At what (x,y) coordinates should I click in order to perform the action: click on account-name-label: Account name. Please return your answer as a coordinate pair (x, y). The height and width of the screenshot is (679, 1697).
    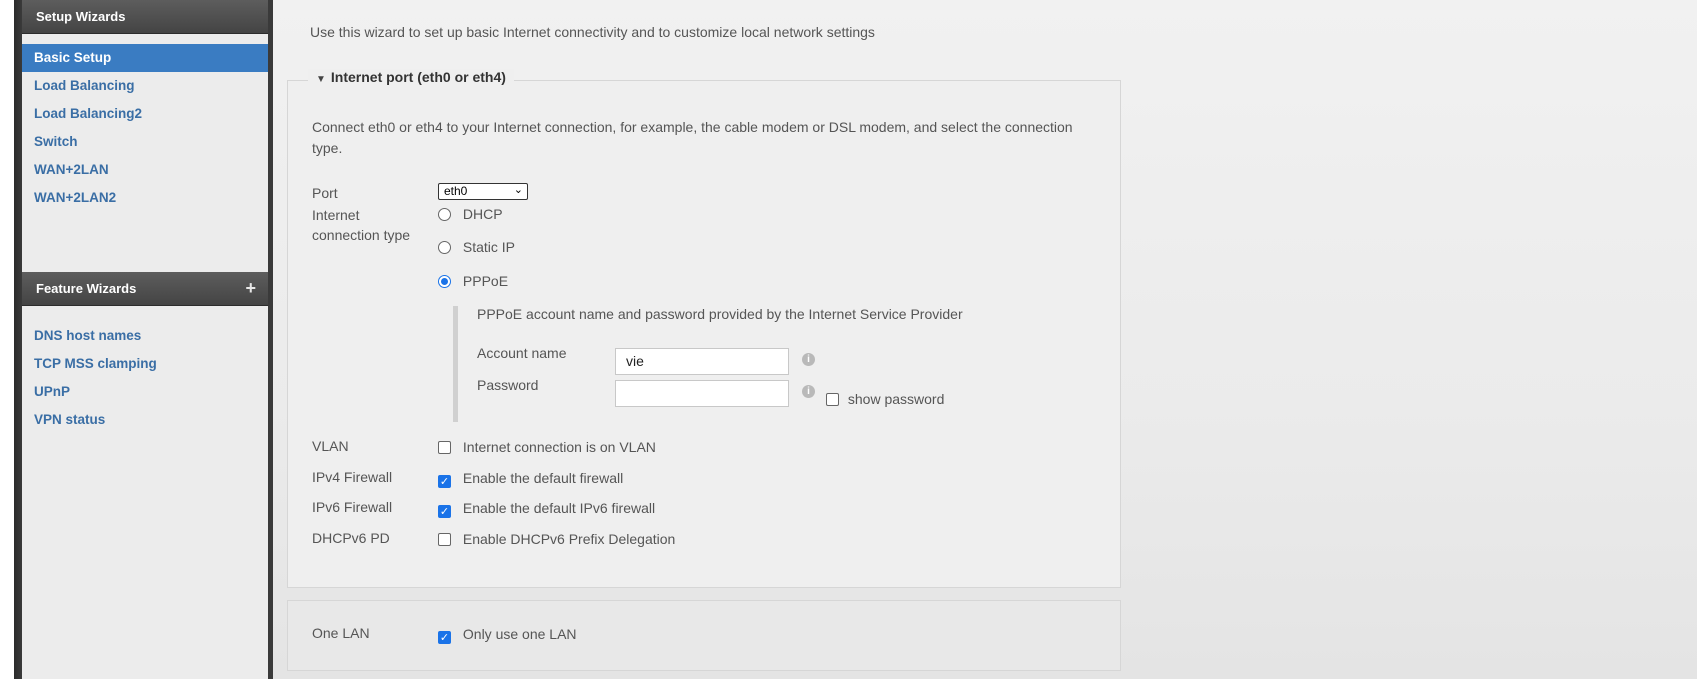
    Looking at the image, I should click on (522, 353).